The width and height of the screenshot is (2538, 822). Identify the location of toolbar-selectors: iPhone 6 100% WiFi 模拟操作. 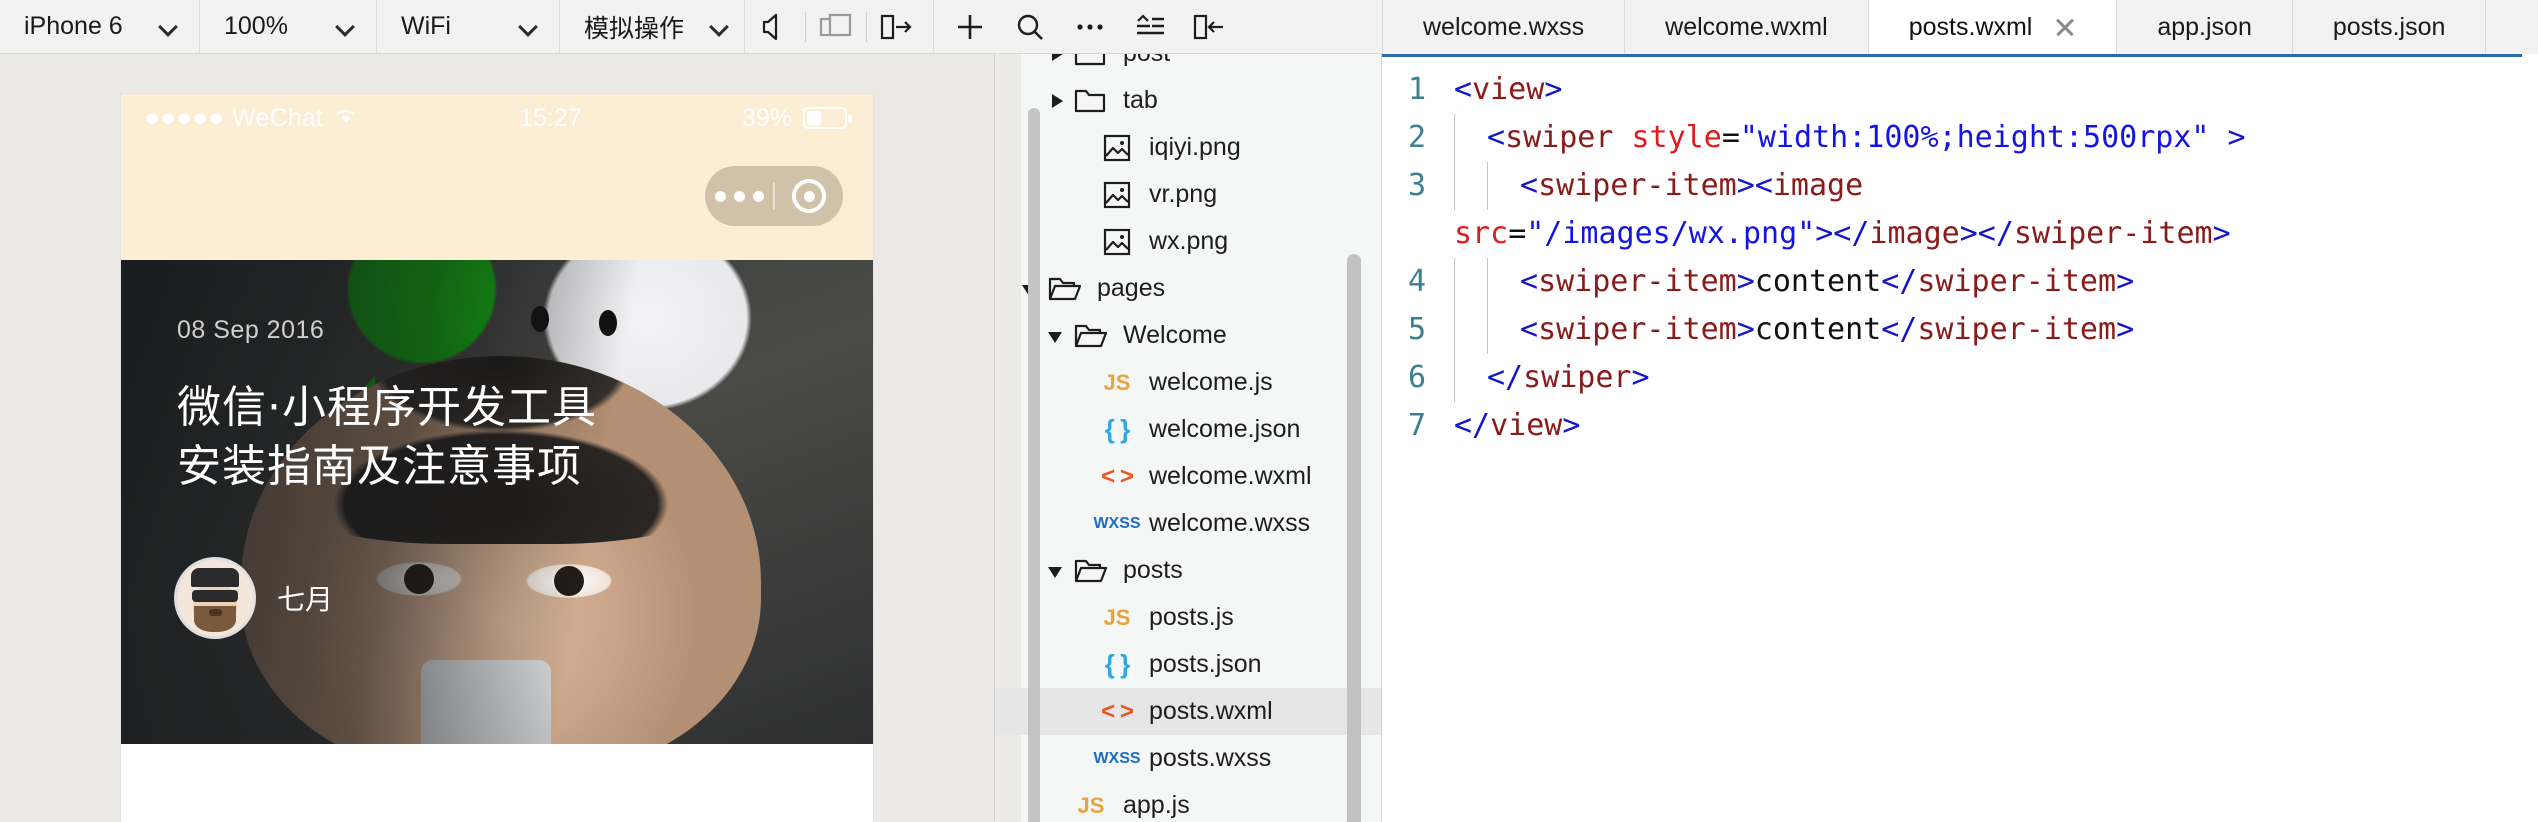
(372, 26).